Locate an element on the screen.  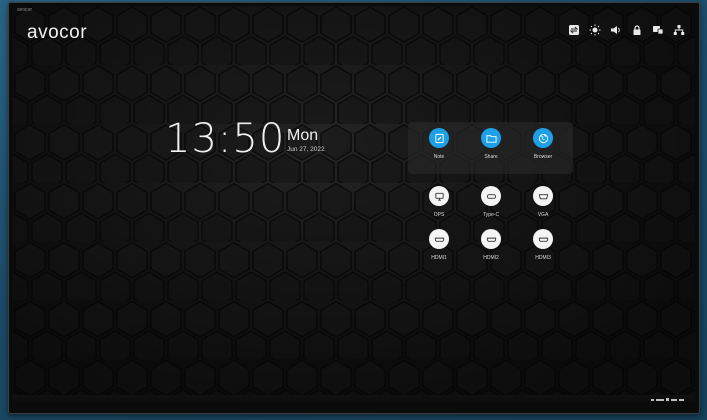
brand-logo: avocor is located at coordinates (57, 32).